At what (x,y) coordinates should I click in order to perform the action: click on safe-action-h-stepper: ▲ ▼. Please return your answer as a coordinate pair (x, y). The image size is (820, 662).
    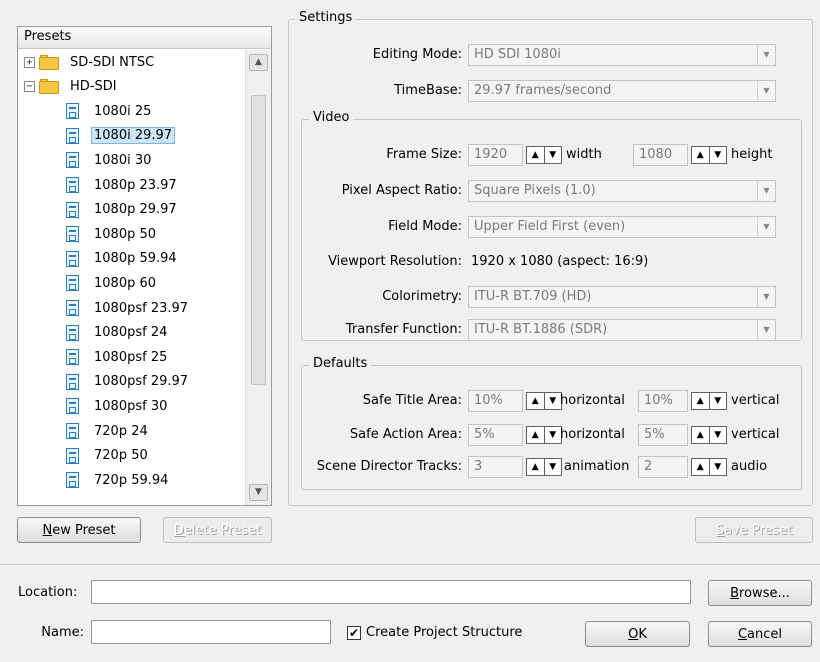
    Looking at the image, I should click on (544, 435).